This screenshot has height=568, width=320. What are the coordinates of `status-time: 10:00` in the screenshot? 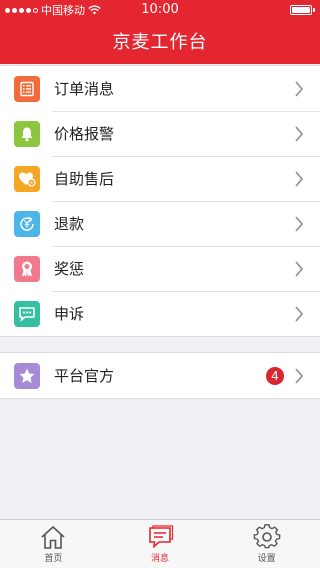 It's located at (160, 9).